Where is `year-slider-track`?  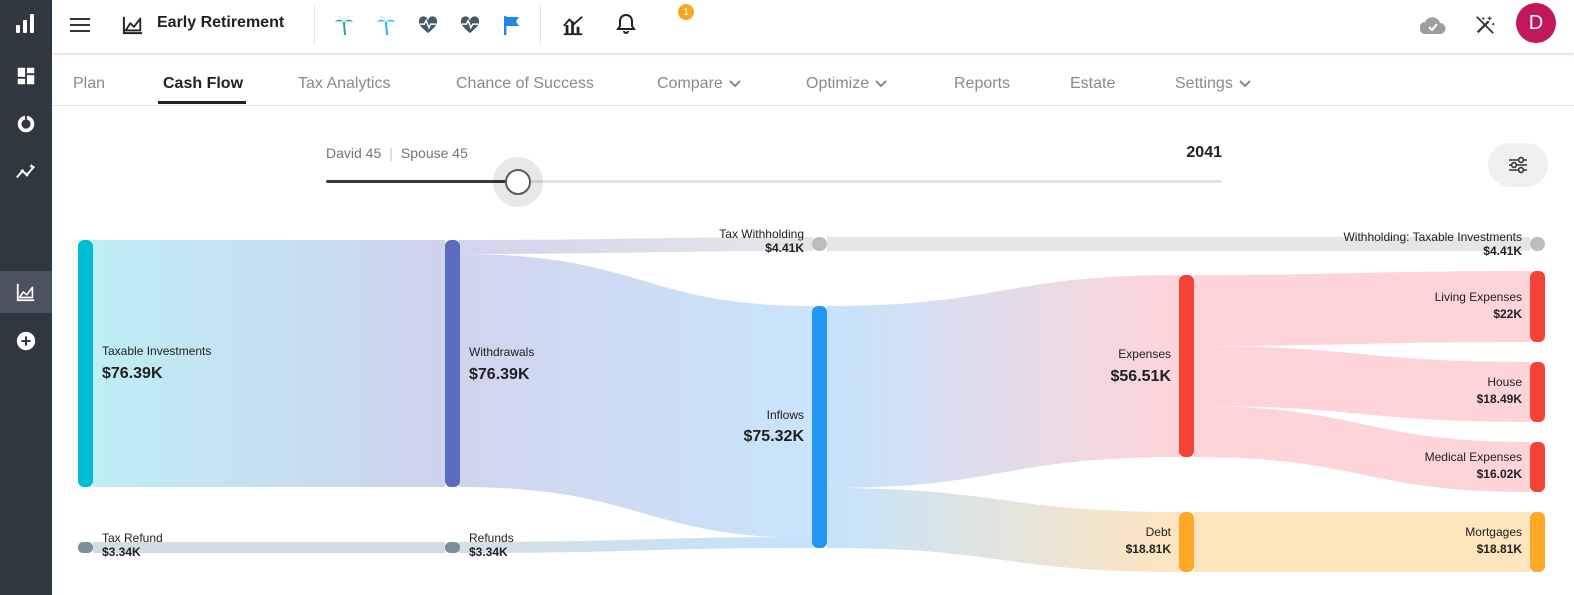 year-slider-track is located at coordinates (774, 181).